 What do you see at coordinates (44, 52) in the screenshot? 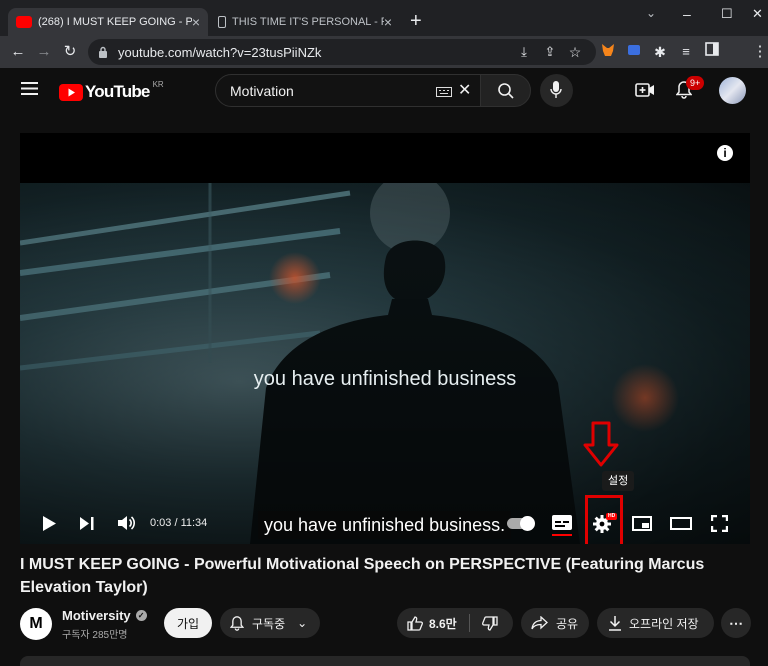
I see `forward-arrow-icon: →` at bounding box center [44, 52].